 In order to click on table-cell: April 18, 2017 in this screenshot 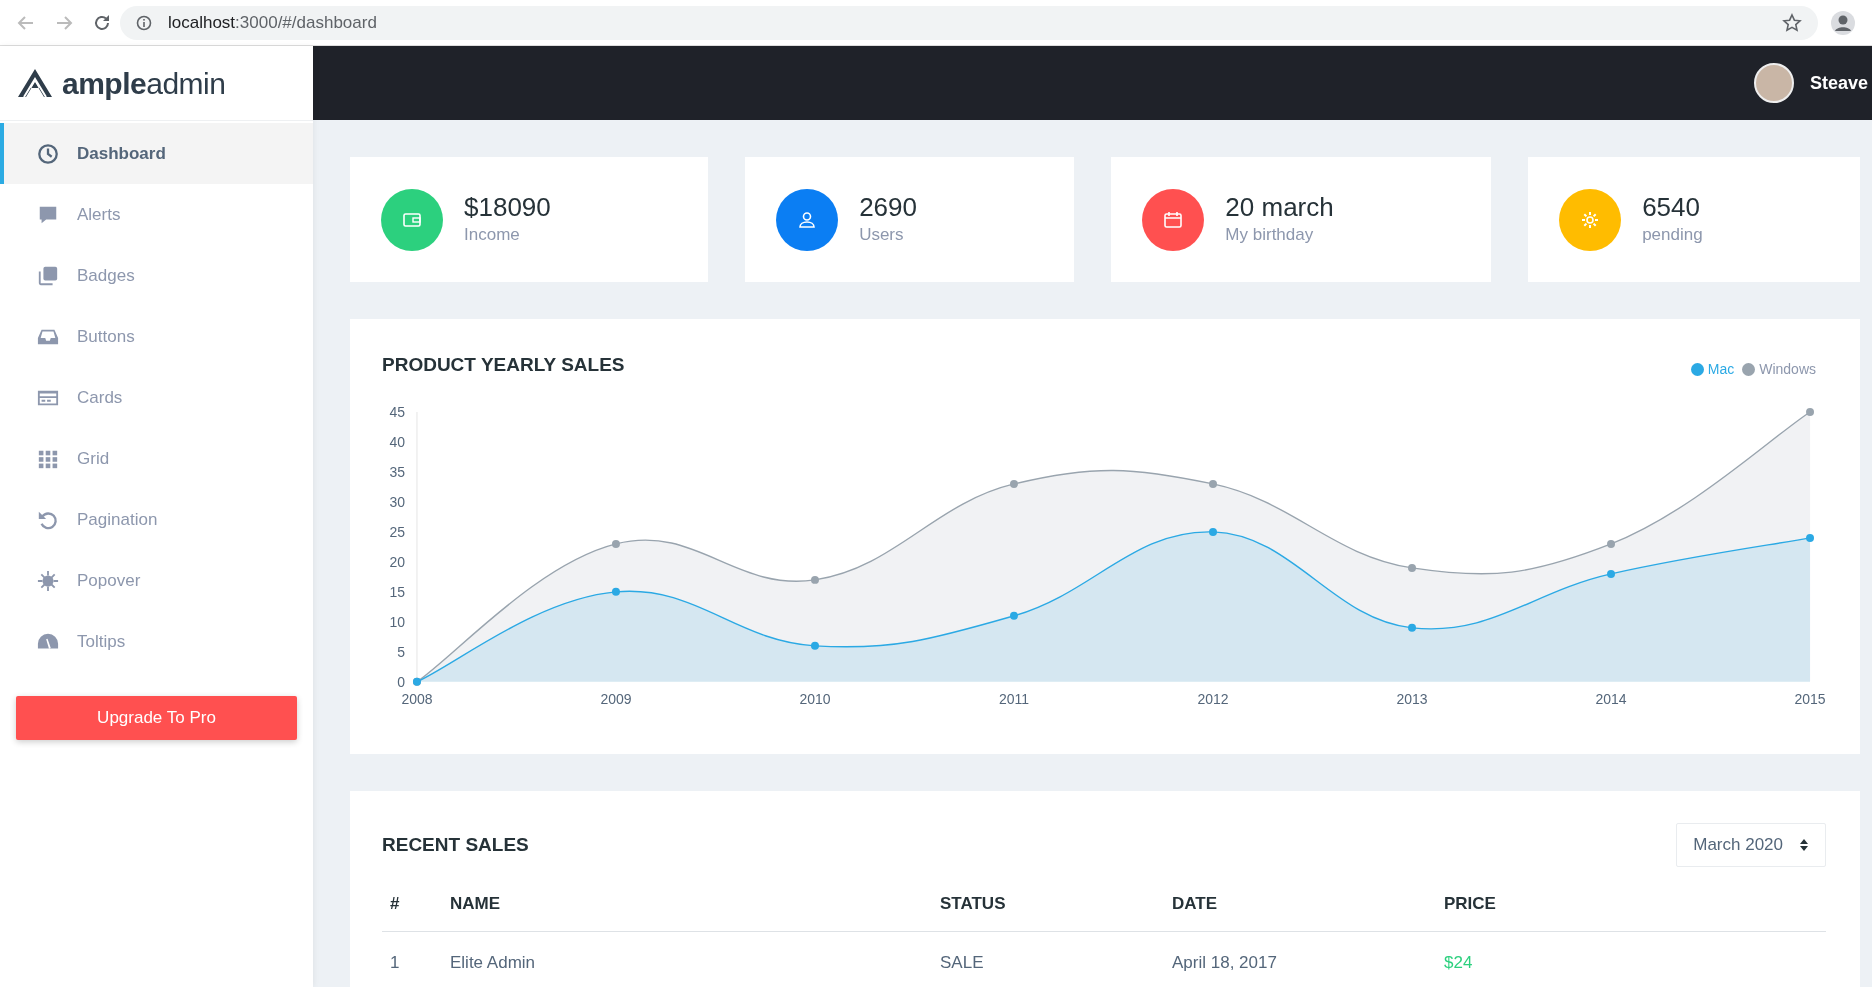, I will do `click(1300, 959)`.